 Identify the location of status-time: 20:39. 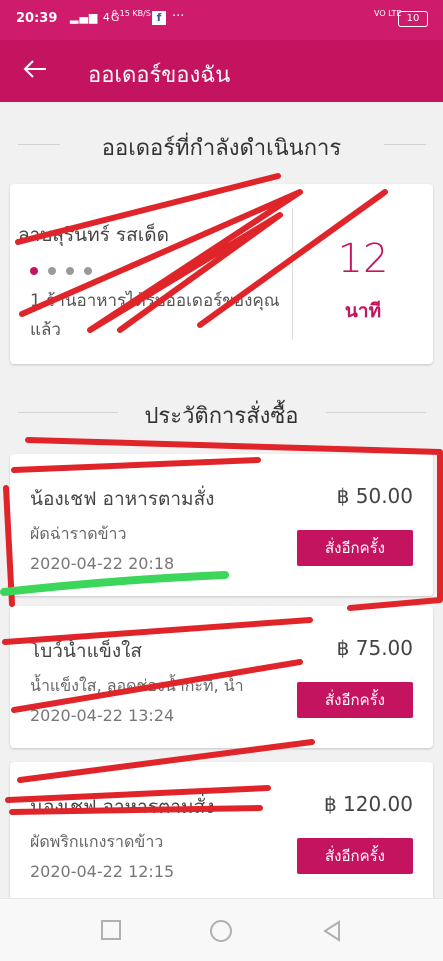
(37, 18).